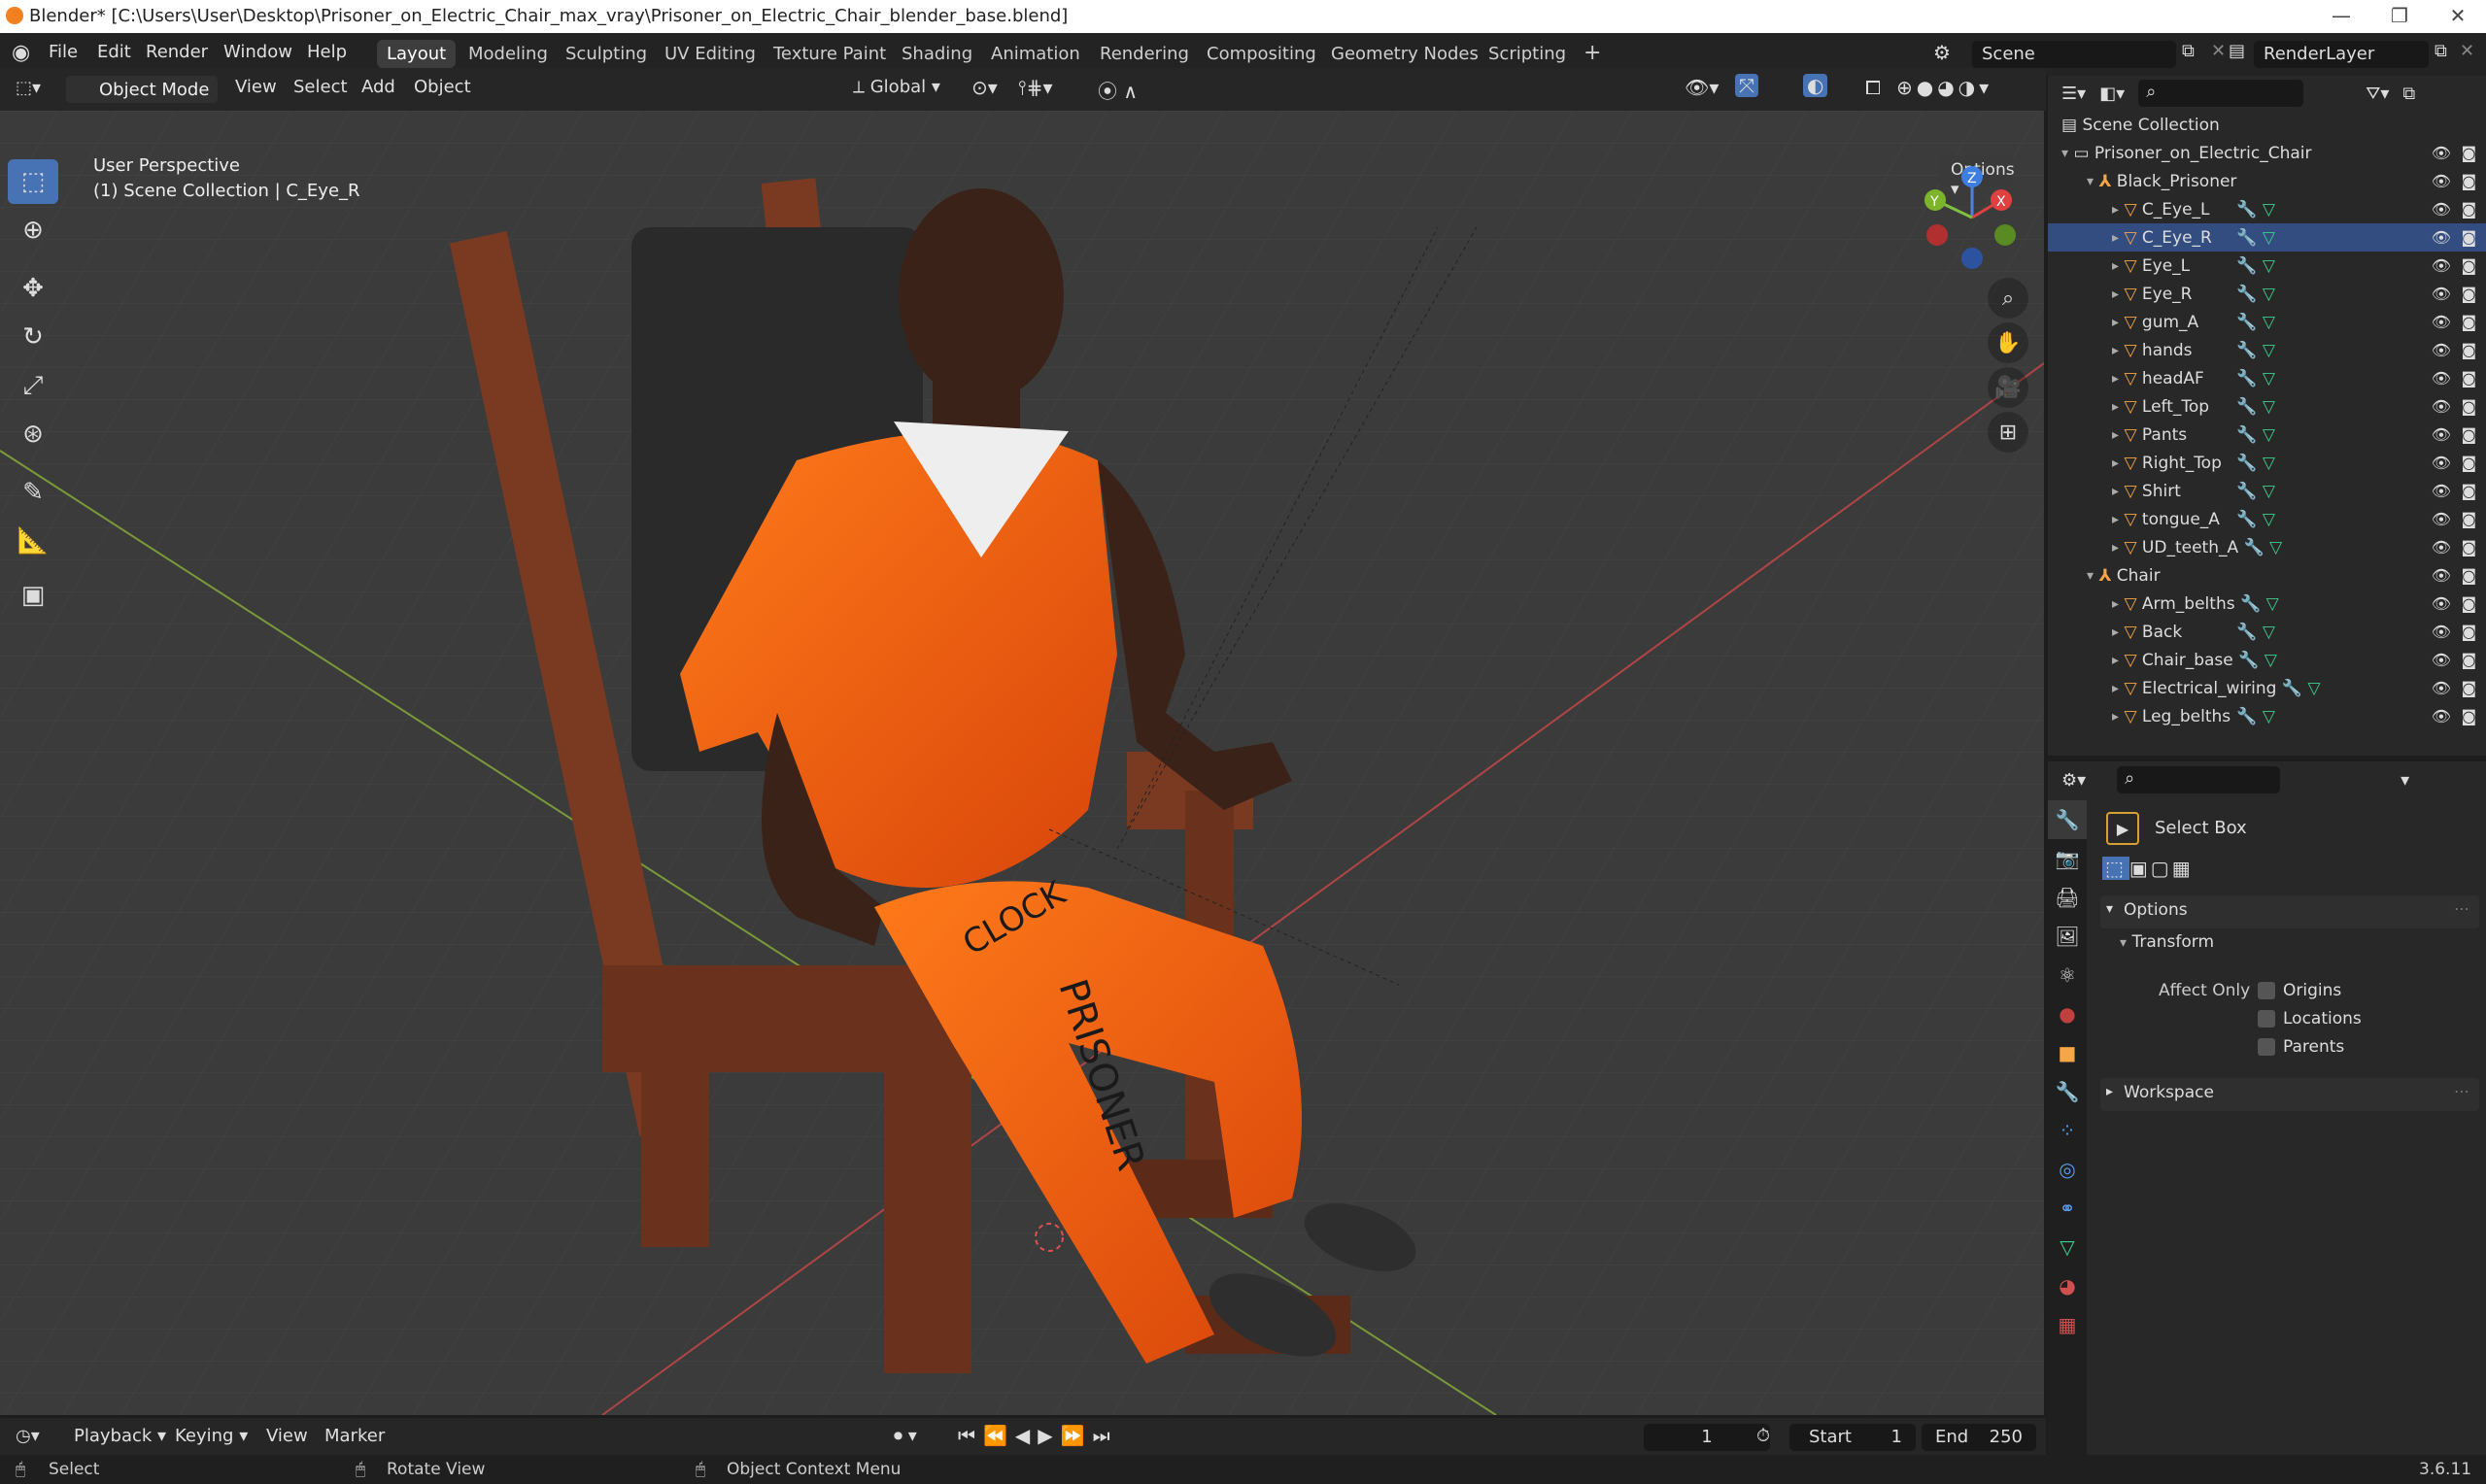 The height and width of the screenshot is (1484, 2486). Describe the element at coordinates (2199, 779) in the screenshot. I see `properties-search-input: ⌕` at that location.